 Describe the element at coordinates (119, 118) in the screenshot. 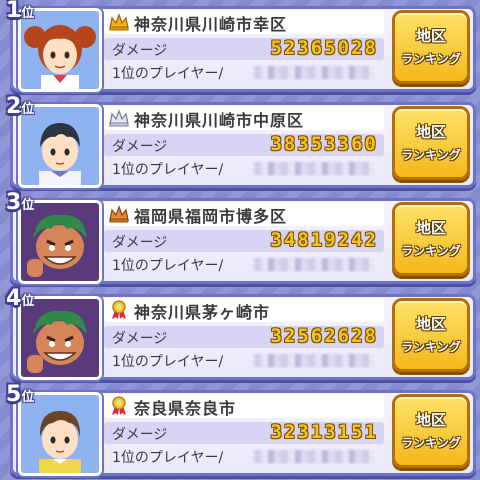

I see `silver-crown-icon` at that location.